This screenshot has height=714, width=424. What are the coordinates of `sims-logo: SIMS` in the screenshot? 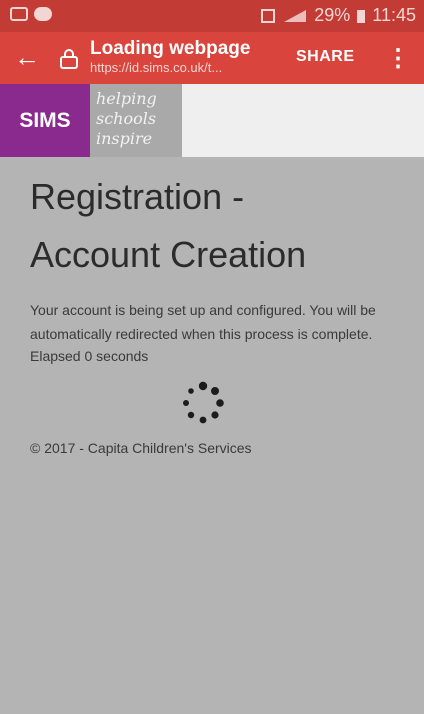 It's located at (45, 120).